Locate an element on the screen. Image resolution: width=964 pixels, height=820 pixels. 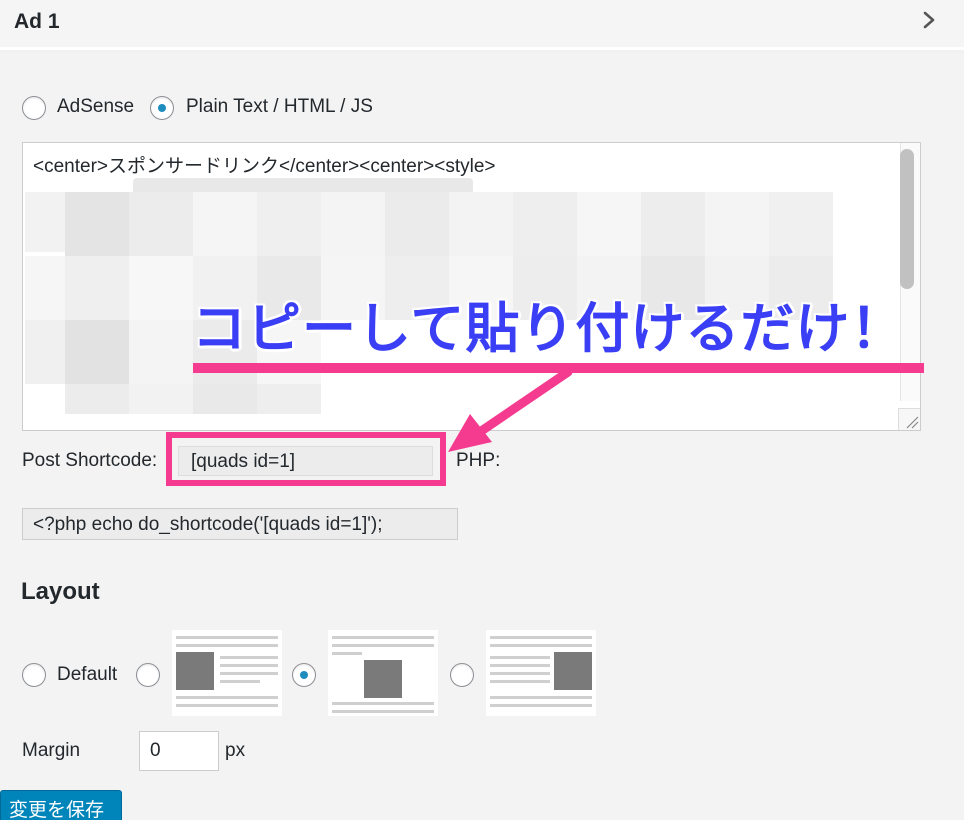
post-shortcode-label: Post Shortcode: is located at coordinates (90, 460).